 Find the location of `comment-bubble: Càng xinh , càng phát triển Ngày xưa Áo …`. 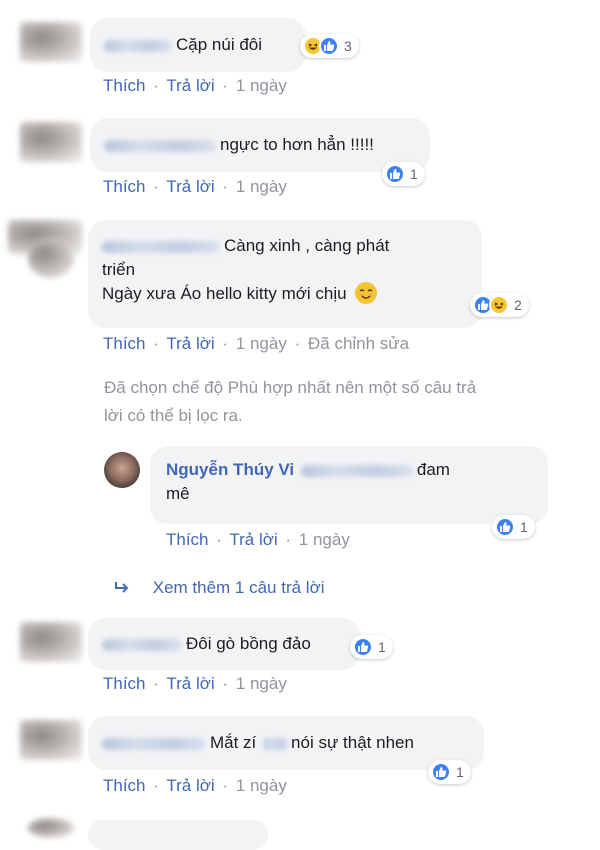

comment-bubble: Càng xinh , càng phát triển Ngày xưa Áo … is located at coordinates (285, 274).